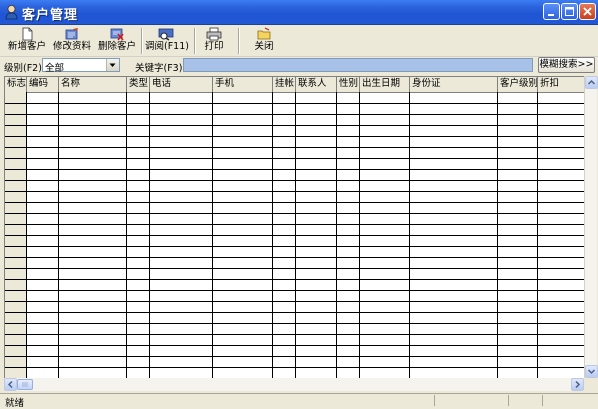  I want to click on column-header: 类型, so click(138, 84).